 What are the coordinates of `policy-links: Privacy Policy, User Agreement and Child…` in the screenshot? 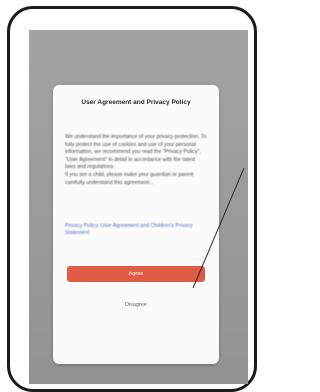 It's located at (136, 230).